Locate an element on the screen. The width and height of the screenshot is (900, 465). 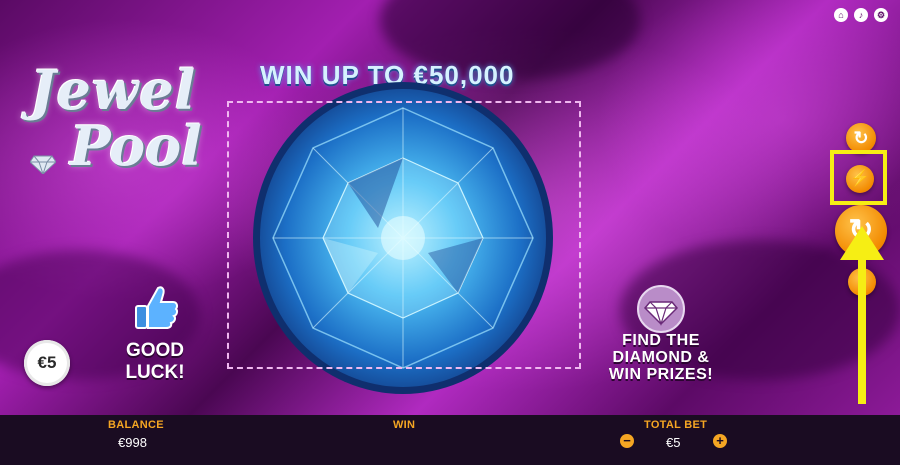
total-bet-label: TOTAL BET is located at coordinates (676, 425).